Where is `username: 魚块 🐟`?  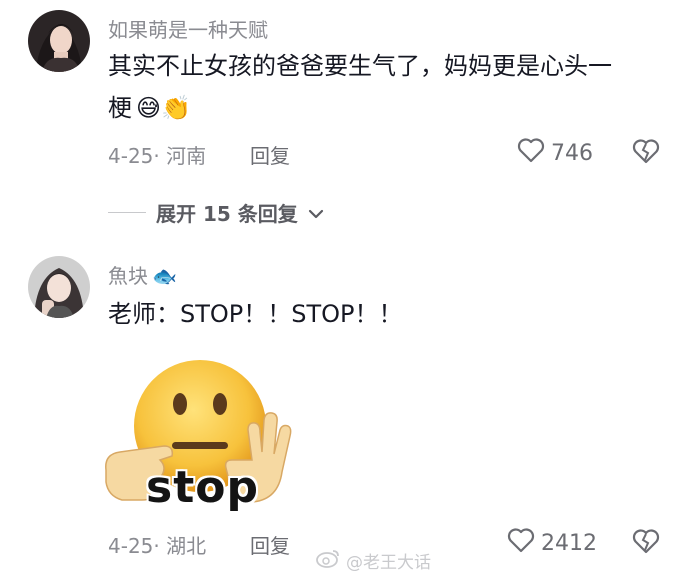
username: 魚块 🐟 is located at coordinates (142, 274).